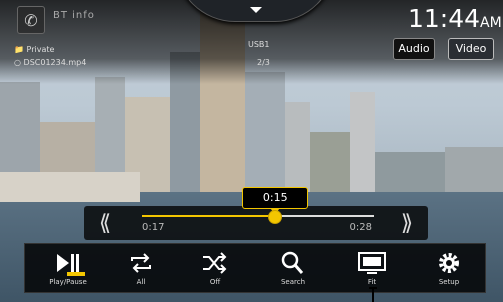  Describe the element at coordinates (414, 49) in the screenshot. I see `tab-audio: Audio` at that location.